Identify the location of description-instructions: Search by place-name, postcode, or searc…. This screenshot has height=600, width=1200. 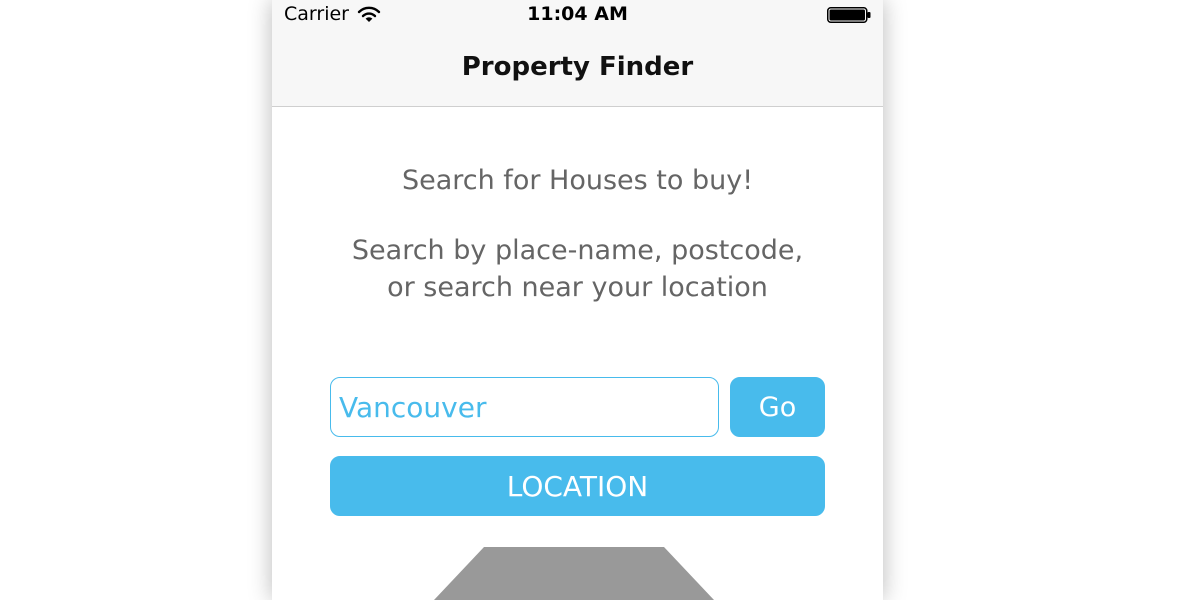
(577, 269).